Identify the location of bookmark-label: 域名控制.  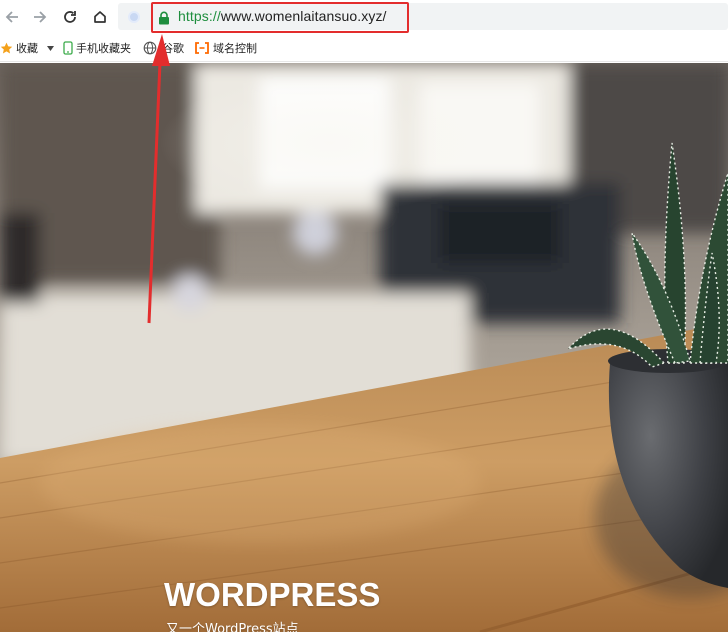
(235, 48).